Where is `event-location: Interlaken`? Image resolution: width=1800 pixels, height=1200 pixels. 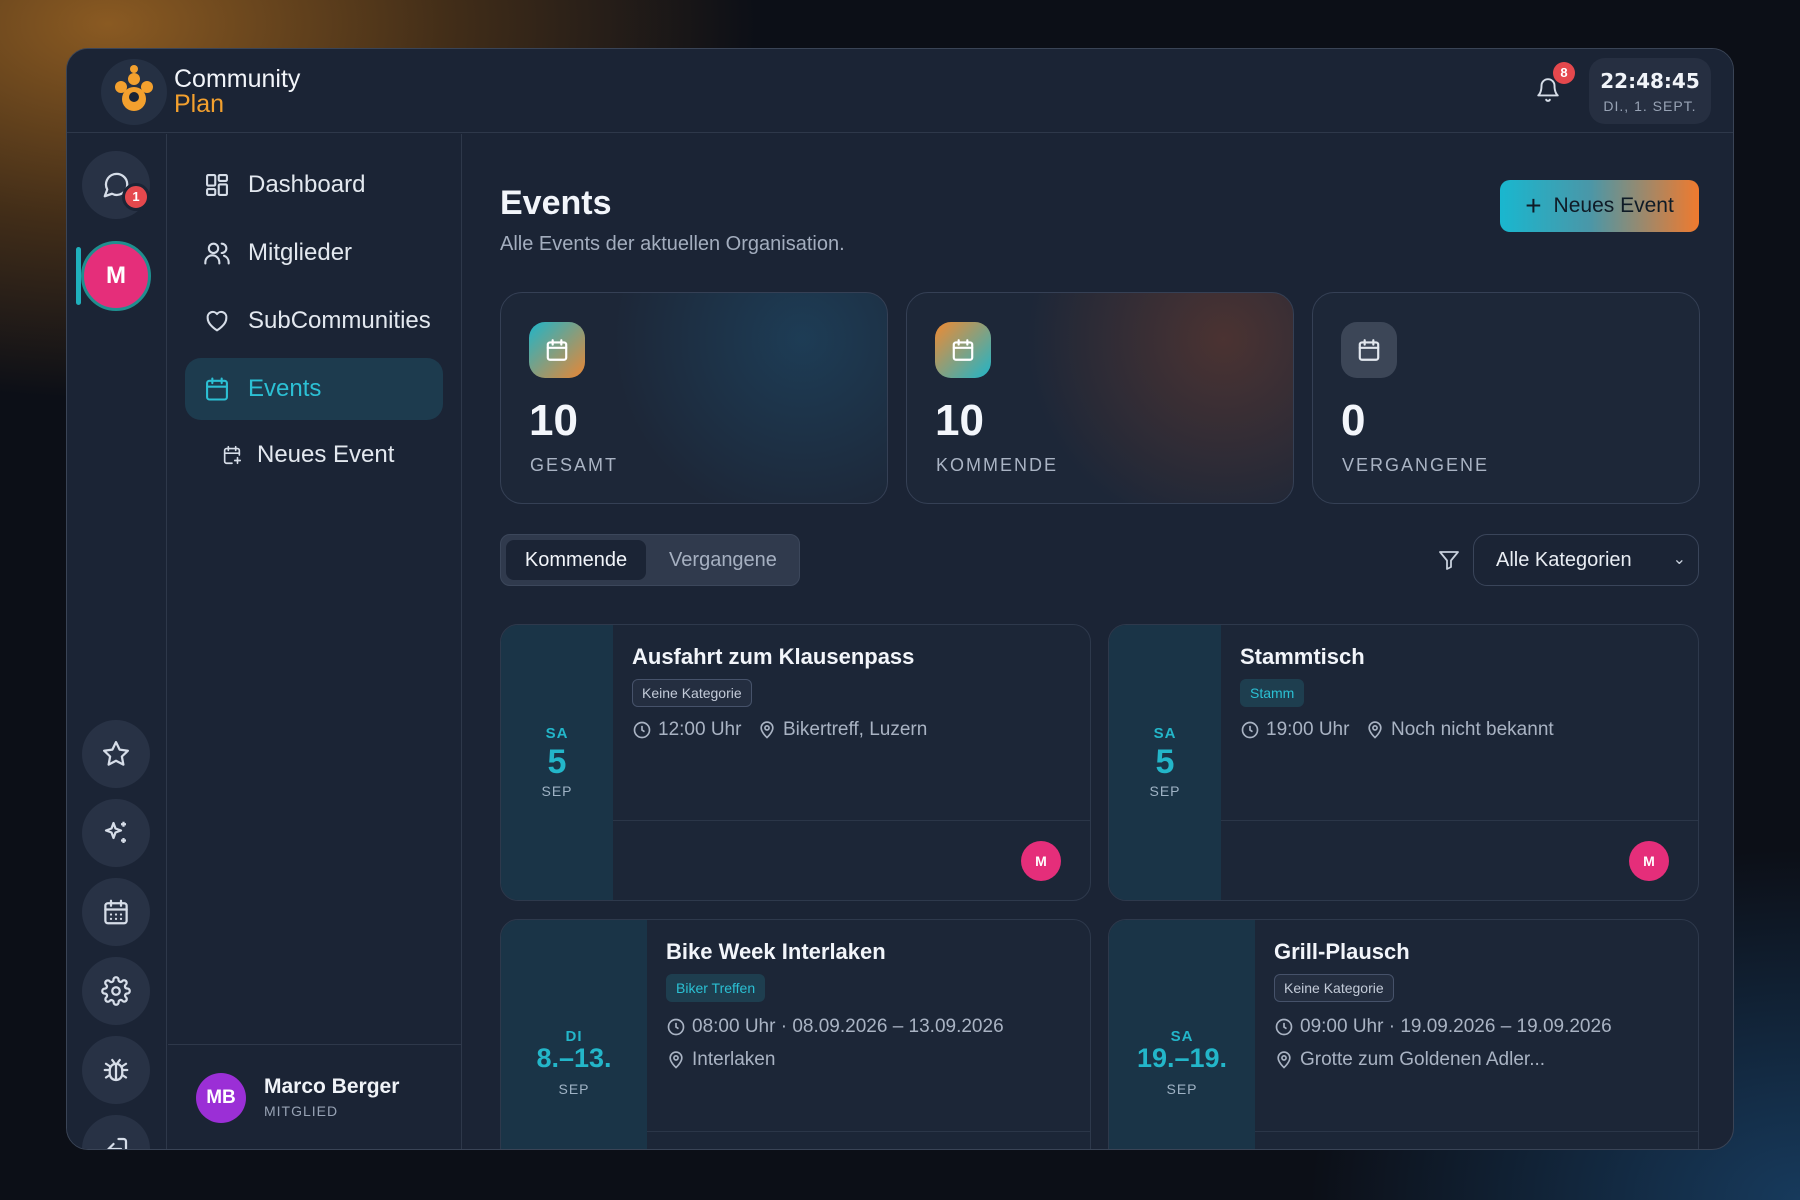 event-location: Interlaken is located at coordinates (720, 1060).